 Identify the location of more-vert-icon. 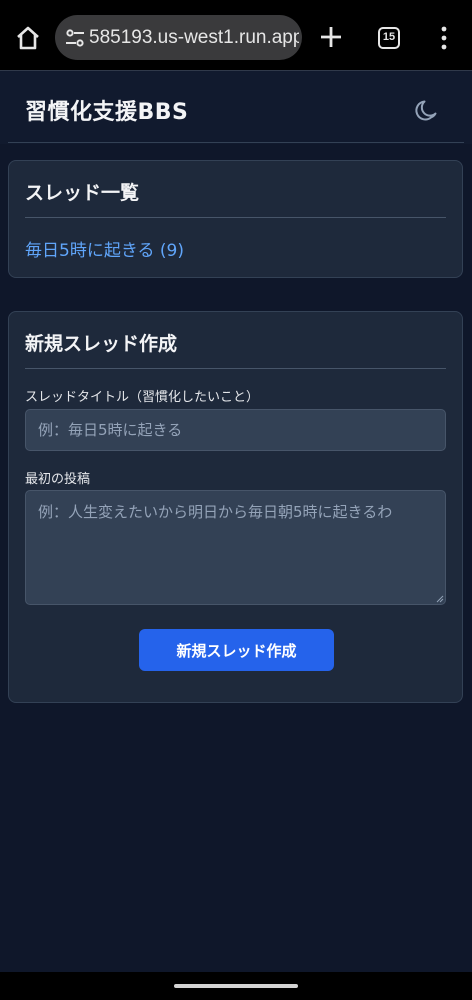
(444, 38).